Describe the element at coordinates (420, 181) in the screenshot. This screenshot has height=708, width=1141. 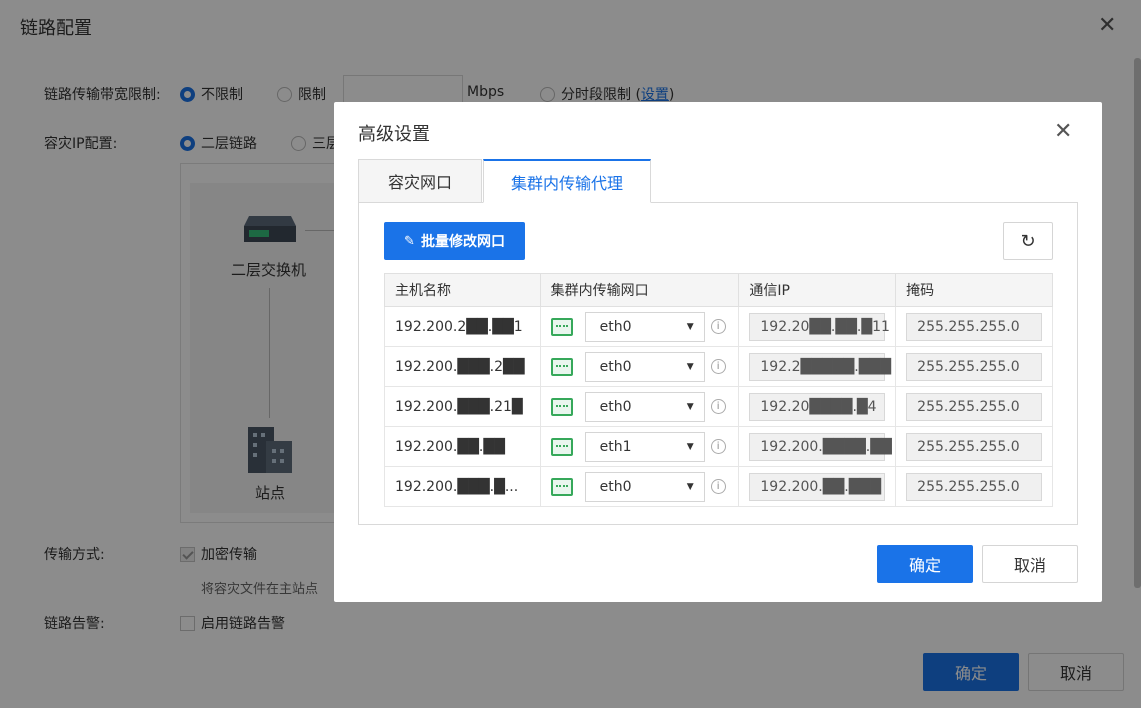
I see `tab-dr-nic: 容灾网口` at that location.